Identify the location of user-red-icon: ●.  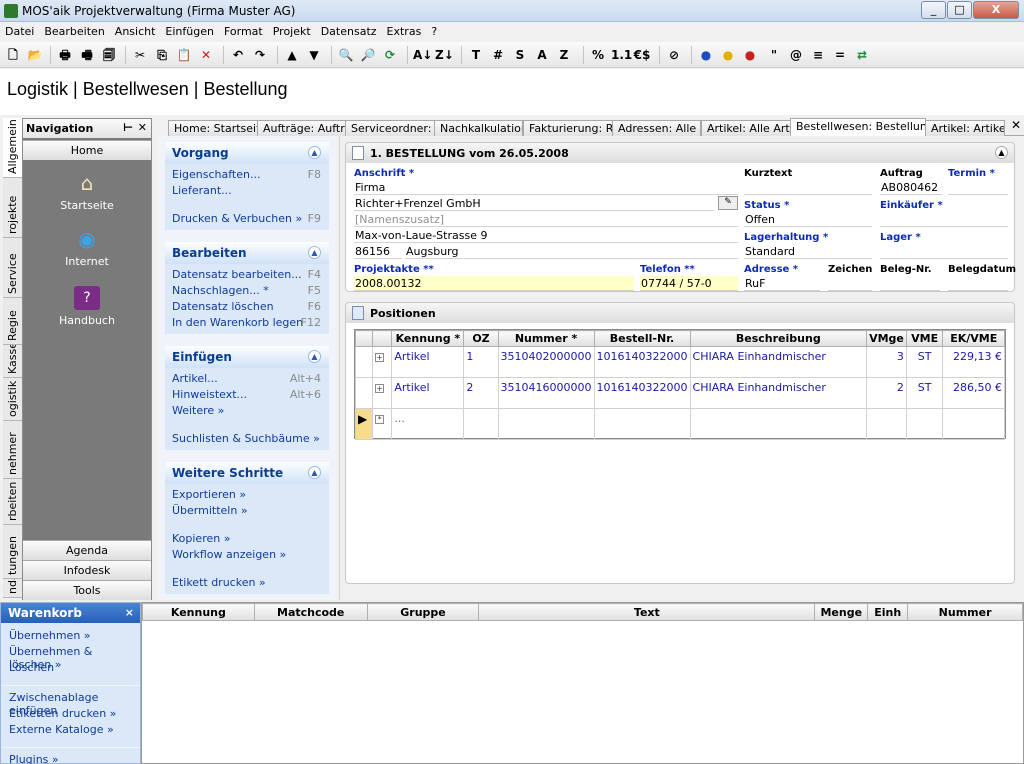
(750, 55).